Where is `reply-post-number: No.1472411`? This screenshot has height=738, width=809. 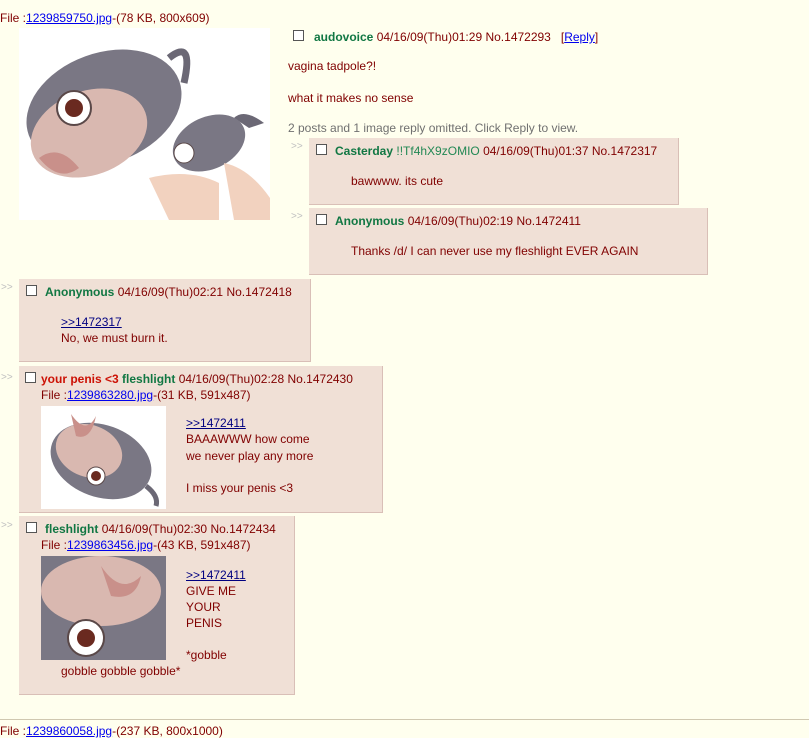
reply-post-number: No.1472411 is located at coordinates (548, 221).